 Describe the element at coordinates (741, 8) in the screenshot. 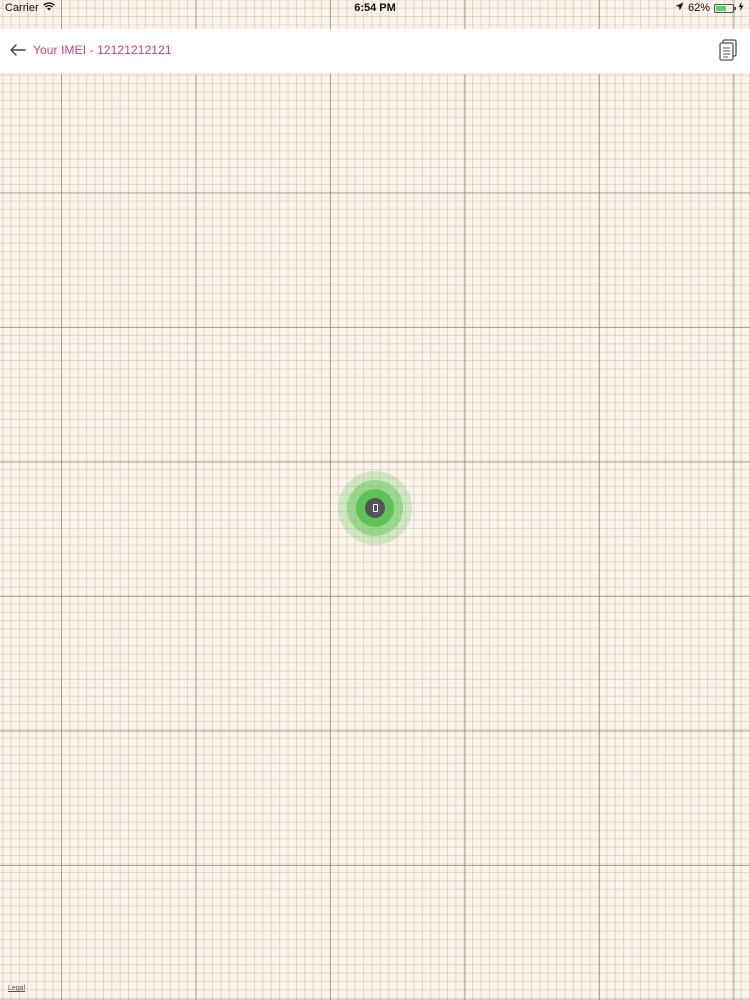

I see `charging-bolt-icon` at that location.